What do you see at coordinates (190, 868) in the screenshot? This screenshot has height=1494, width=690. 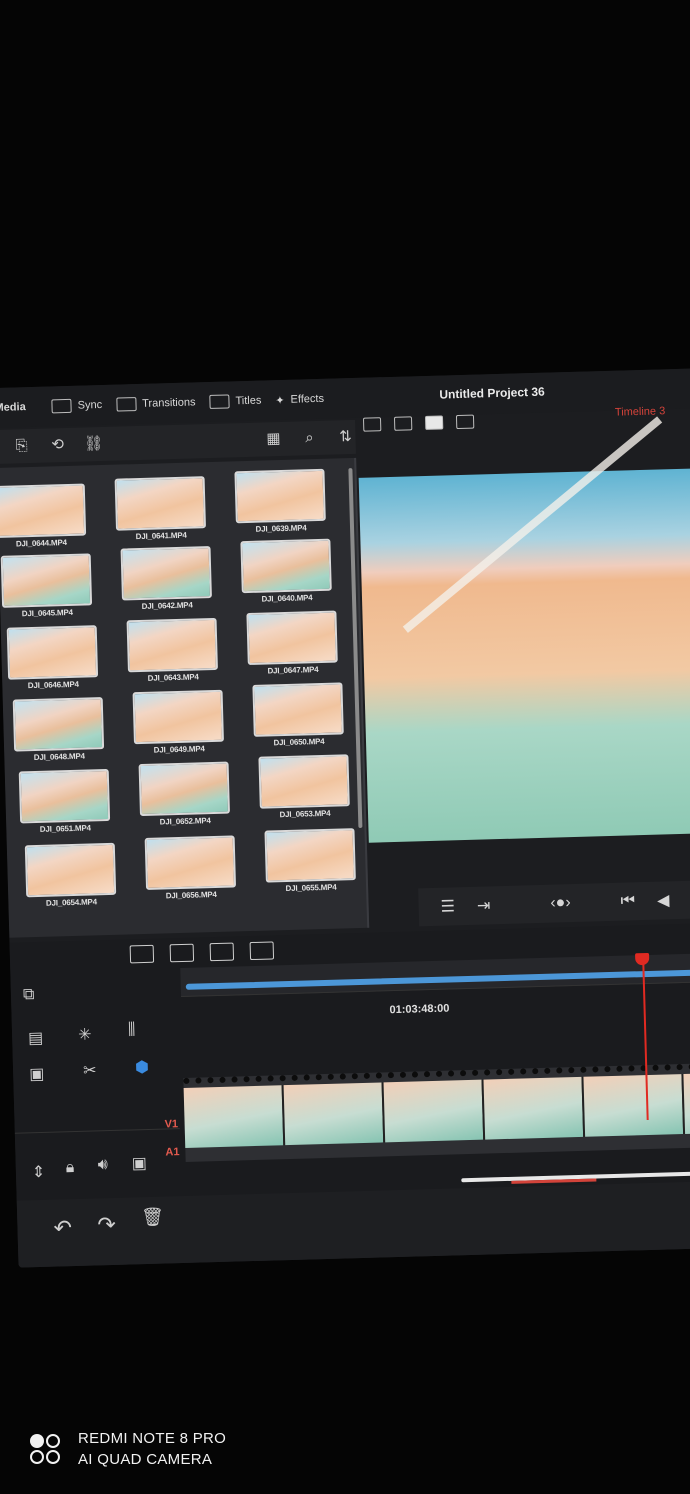 I see `clip-item: DJI_0656.MP4` at bounding box center [190, 868].